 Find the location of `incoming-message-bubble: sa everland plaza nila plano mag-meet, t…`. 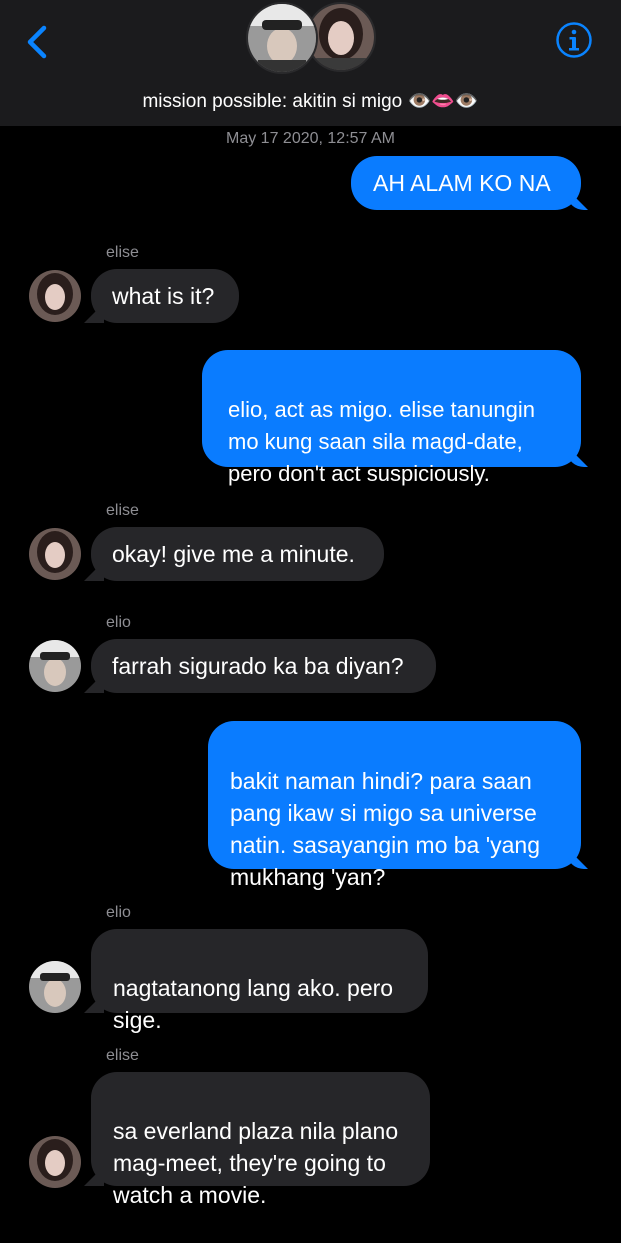

incoming-message-bubble: sa everland plaza nila plano mag-meet, t… is located at coordinates (260, 1140).